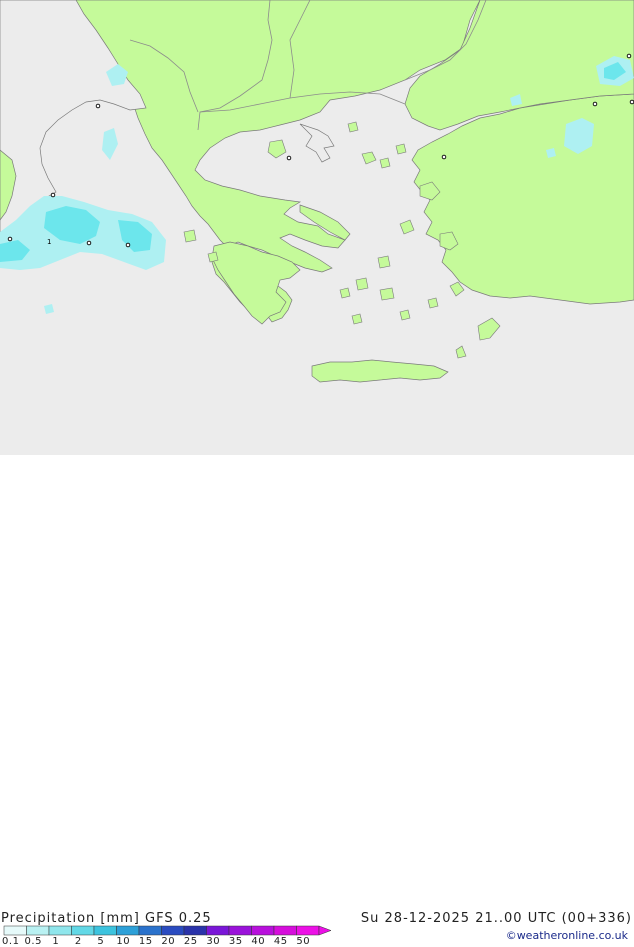 This screenshot has height=947, width=634. I want to click on map-title: Precipitation [mm] GFS 0.25, so click(106, 918).